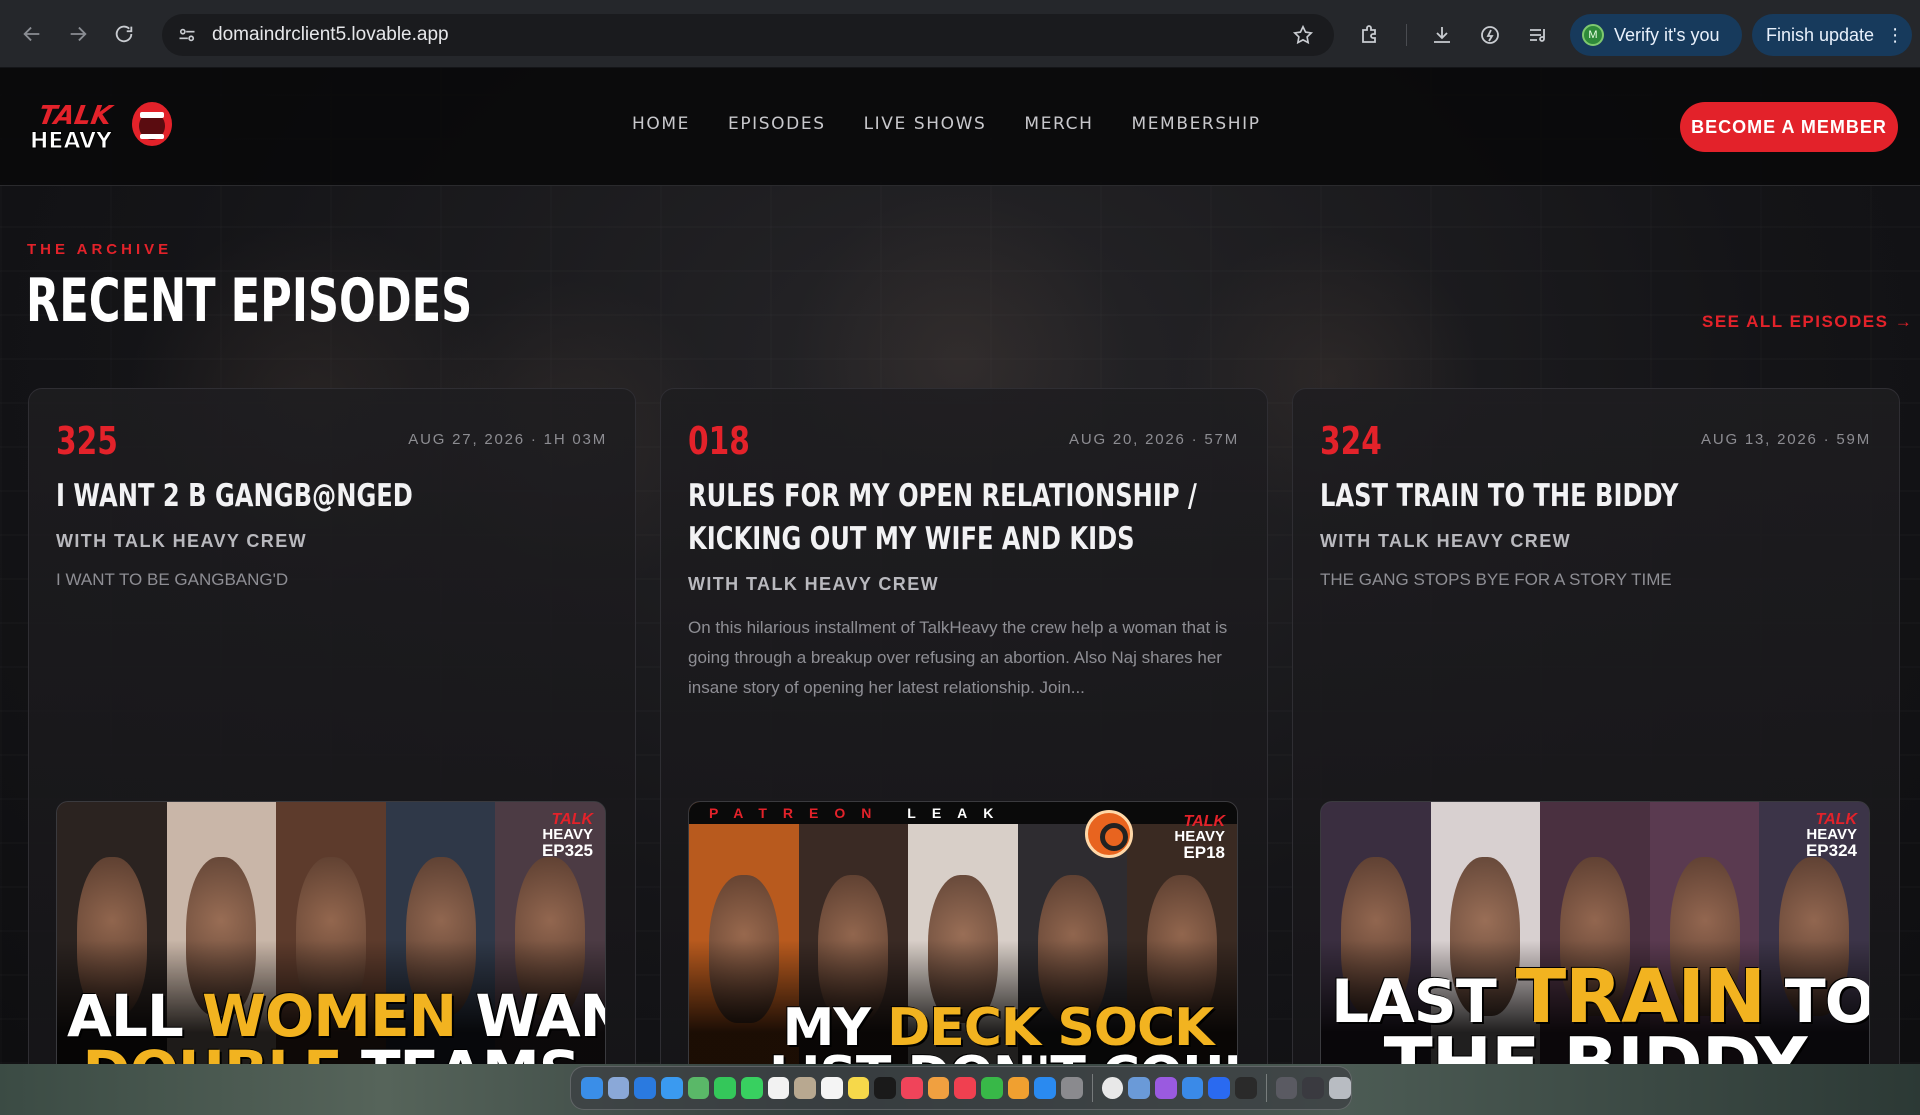 This screenshot has height=1115, width=1920. Describe the element at coordinates (592, 1088) in the screenshot. I see `finder-icon` at that location.